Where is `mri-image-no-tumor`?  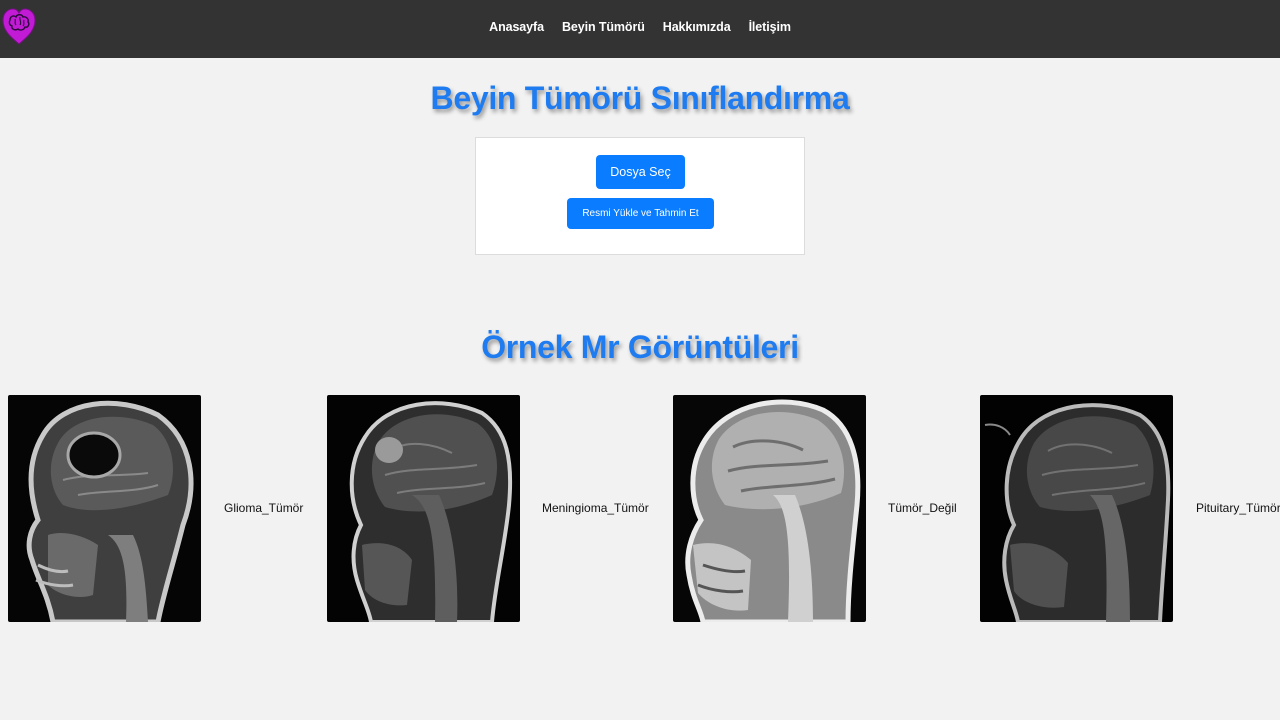
mri-image-no-tumor is located at coordinates (769, 508).